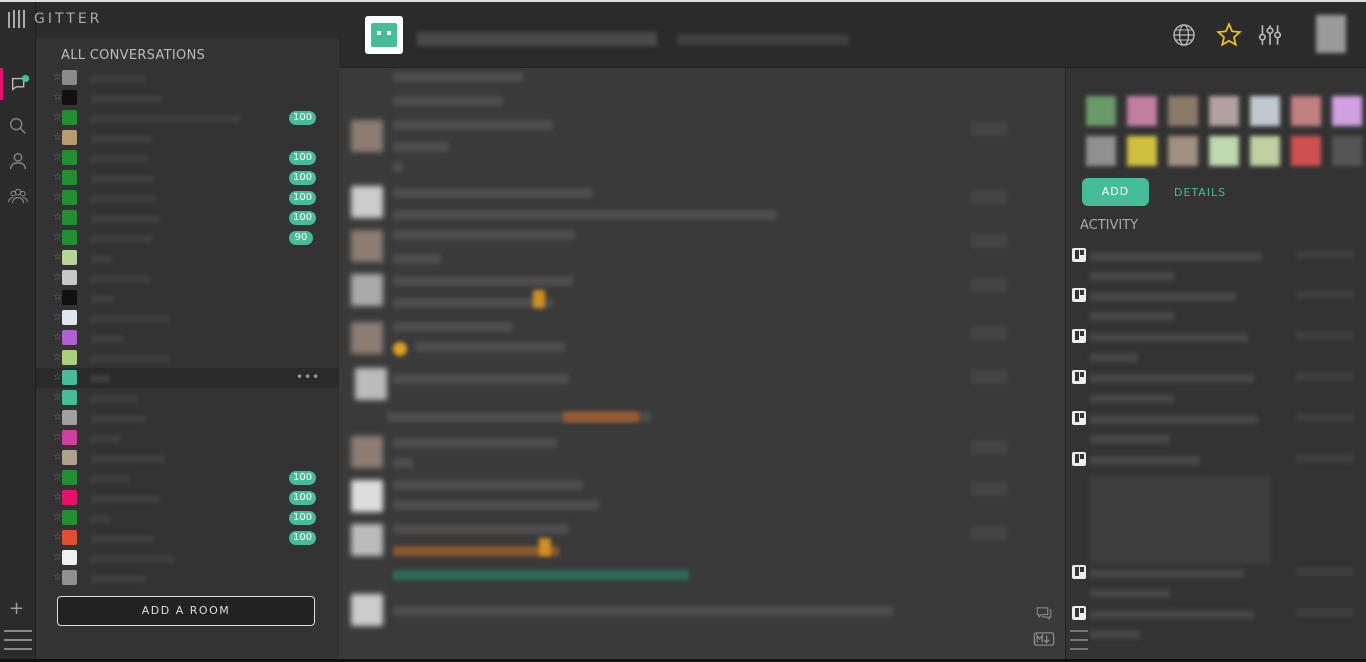 This screenshot has height=662, width=1366. What do you see at coordinates (186, 611) in the screenshot?
I see `add-room-button: ADD A ROOM` at bounding box center [186, 611].